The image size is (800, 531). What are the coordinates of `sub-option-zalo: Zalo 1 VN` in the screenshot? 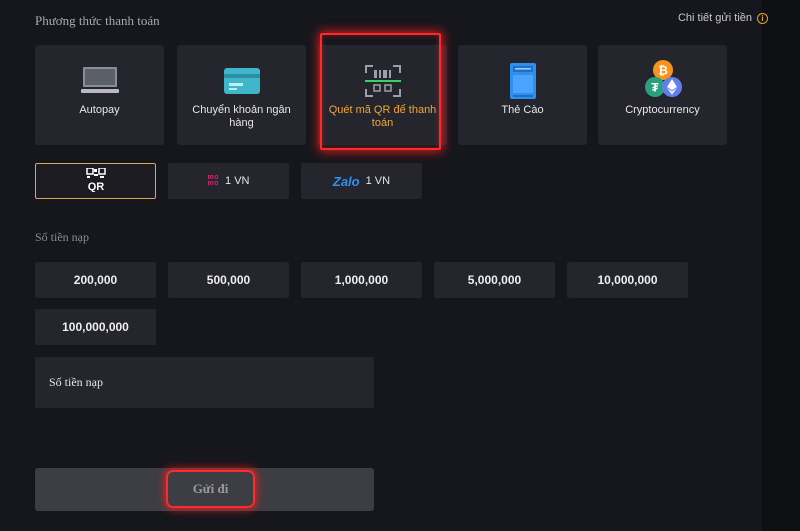 It's located at (361, 181).